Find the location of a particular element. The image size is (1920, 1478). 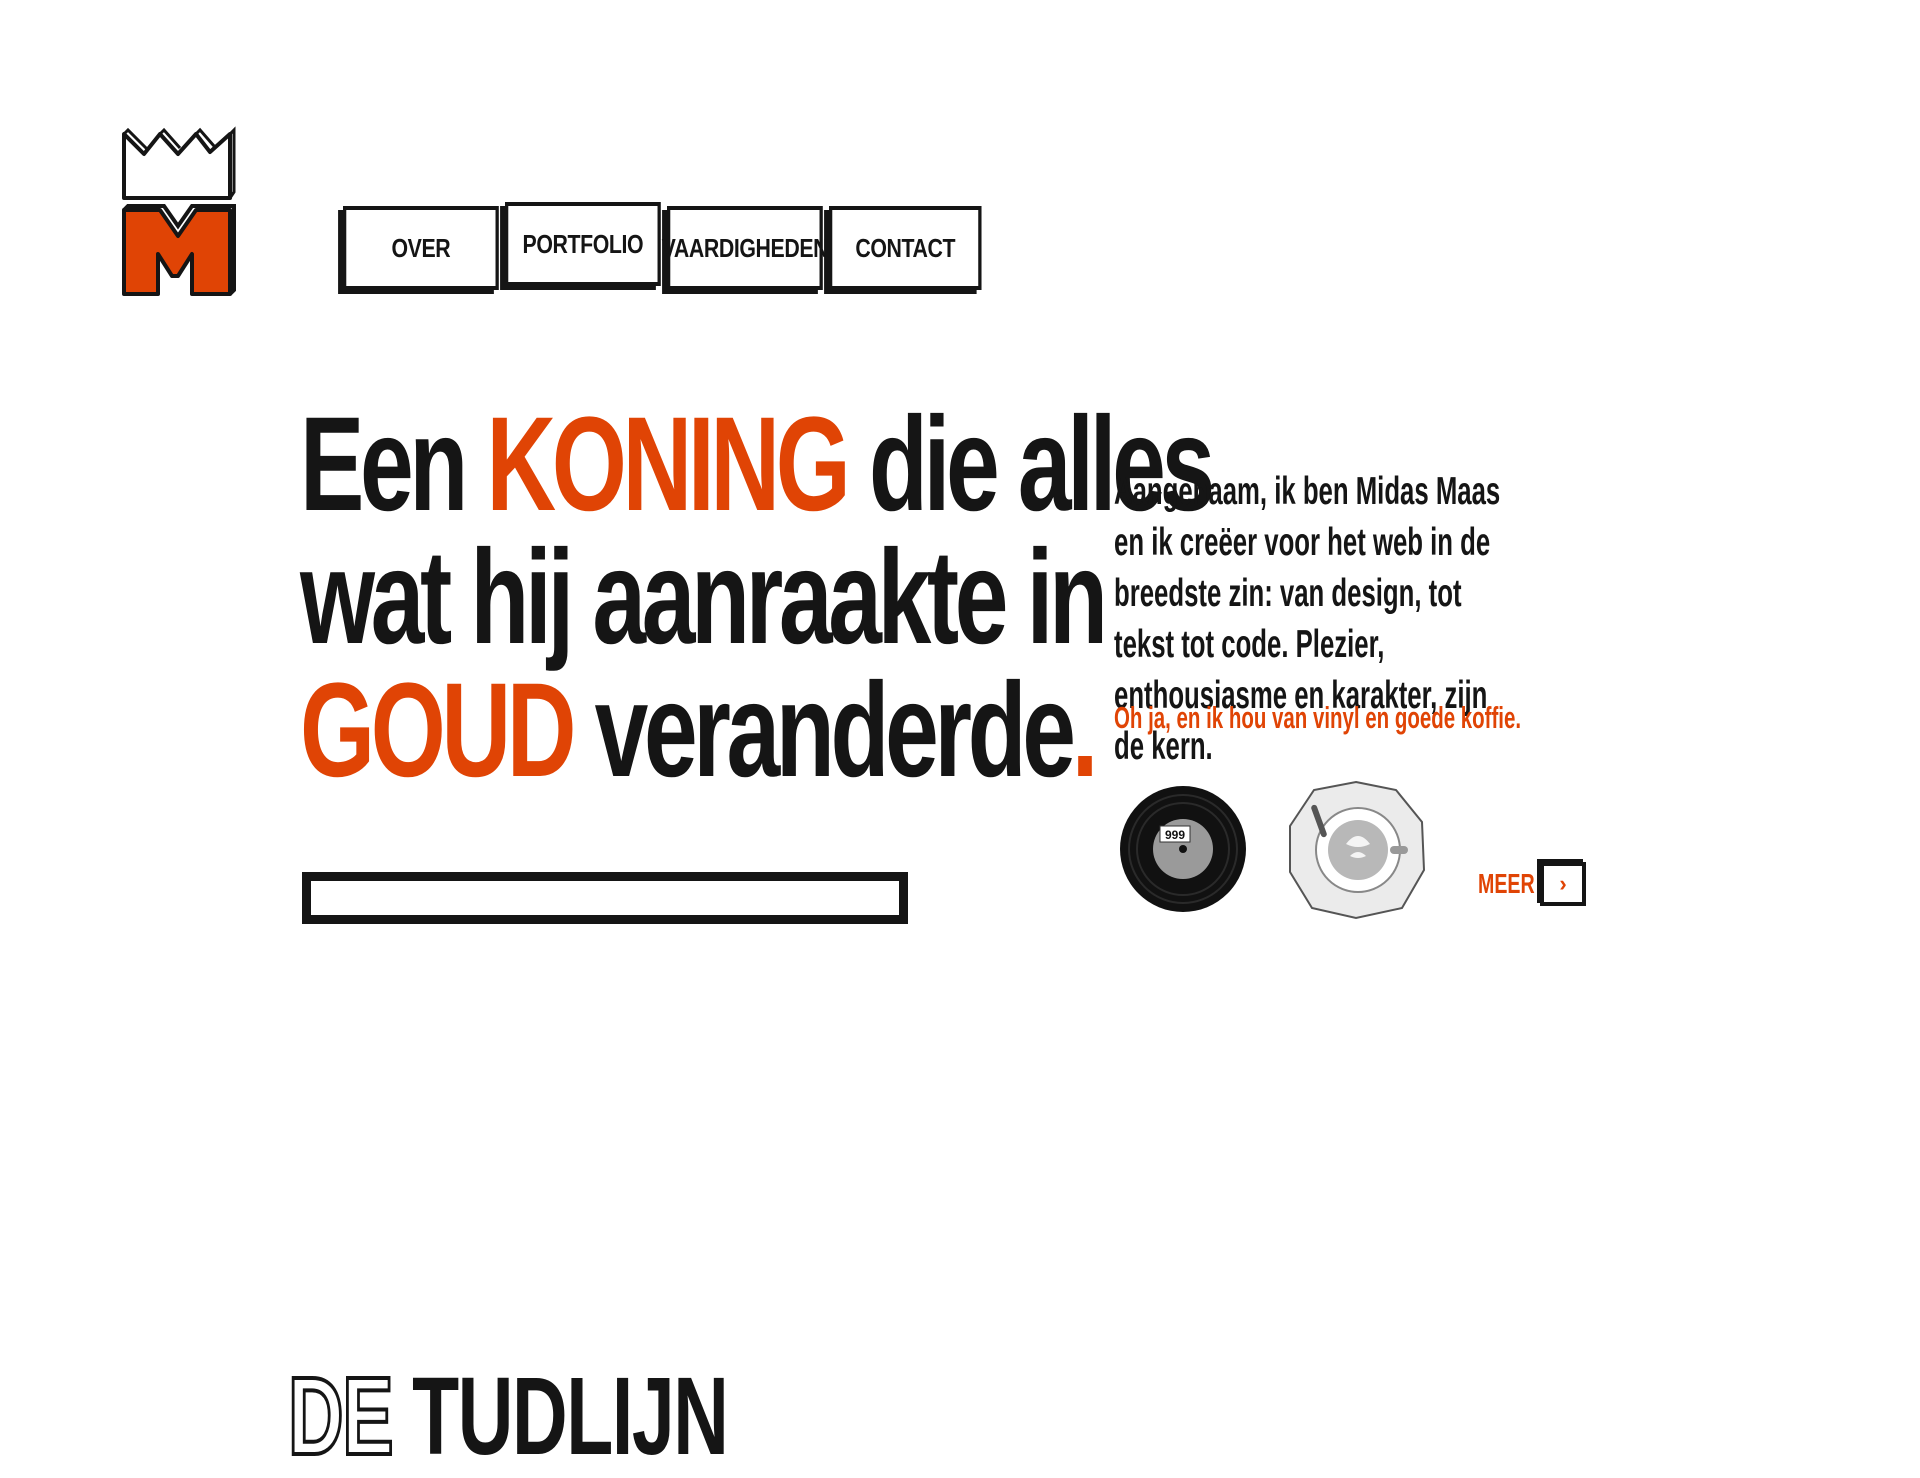

nav-item-label: OVER is located at coordinates (421, 247).